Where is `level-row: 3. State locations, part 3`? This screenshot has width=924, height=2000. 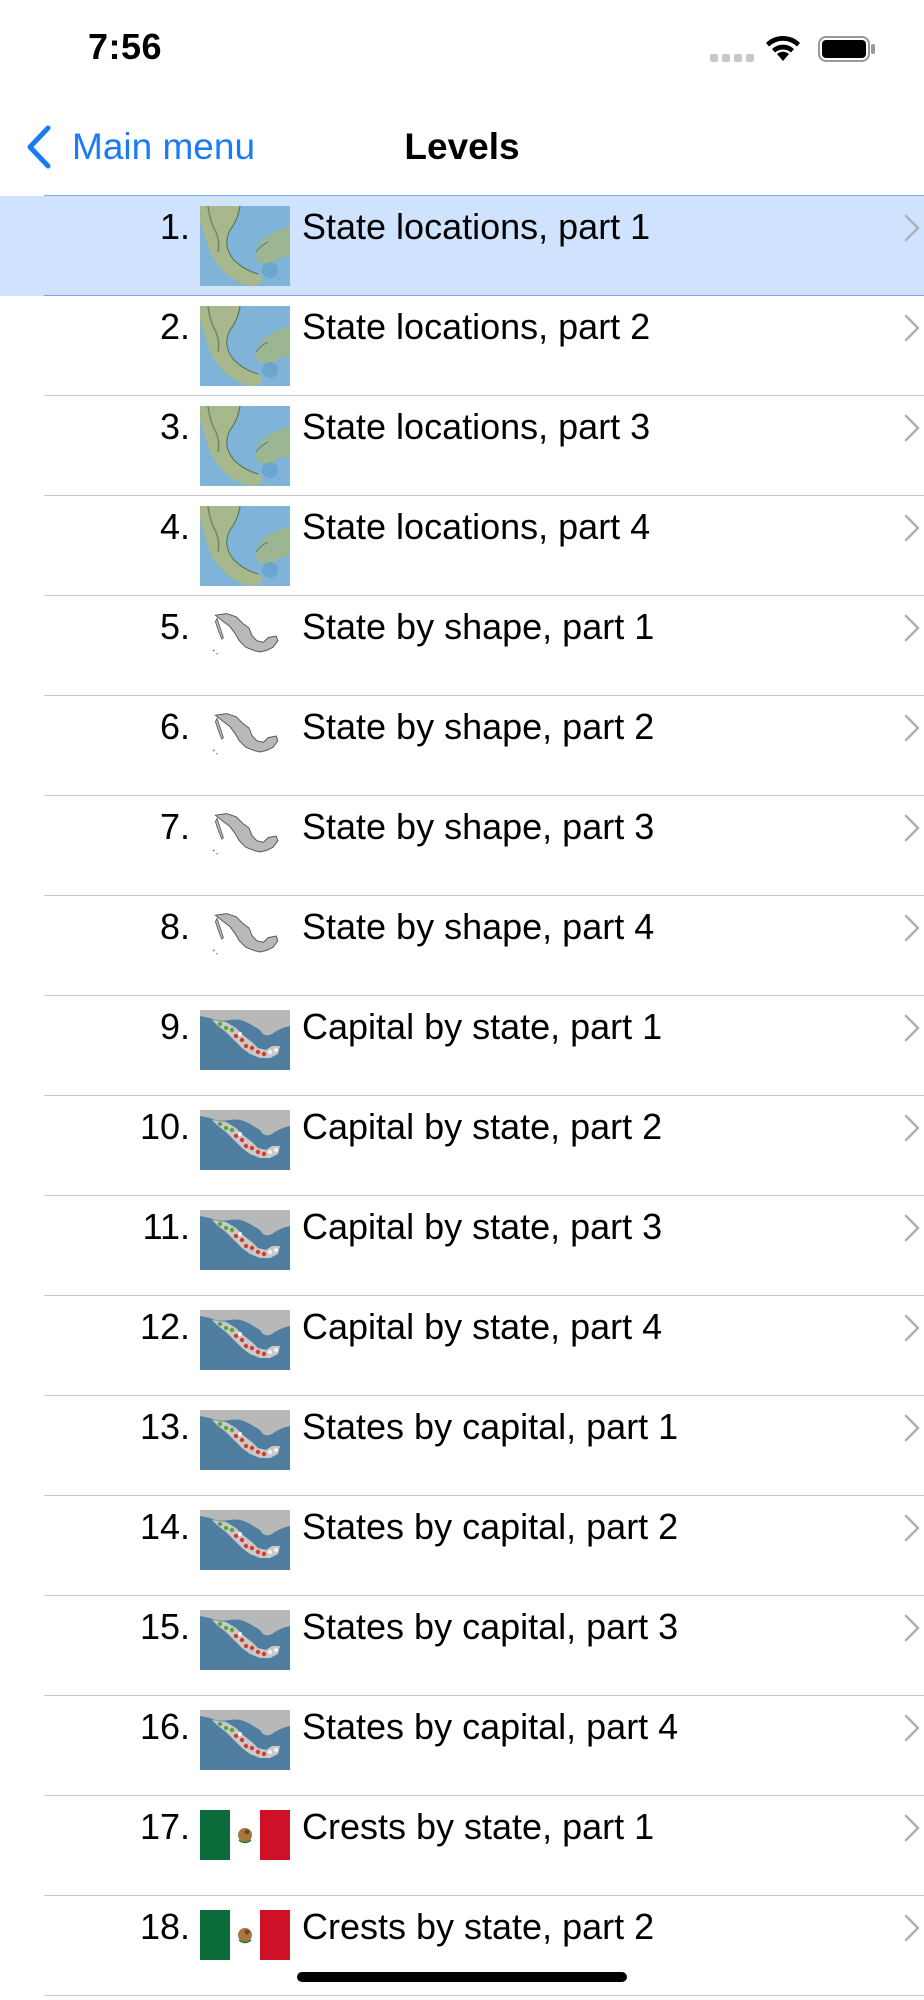
level-row: 3. State locations, part 3 is located at coordinates (462, 446).